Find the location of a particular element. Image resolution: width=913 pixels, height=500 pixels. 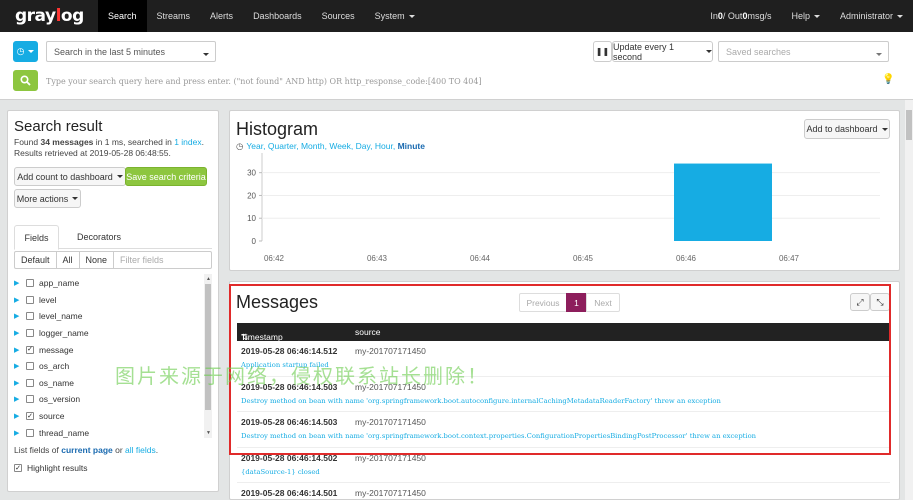

field-list-item: ▶ level is located at coordinates (110, 300).